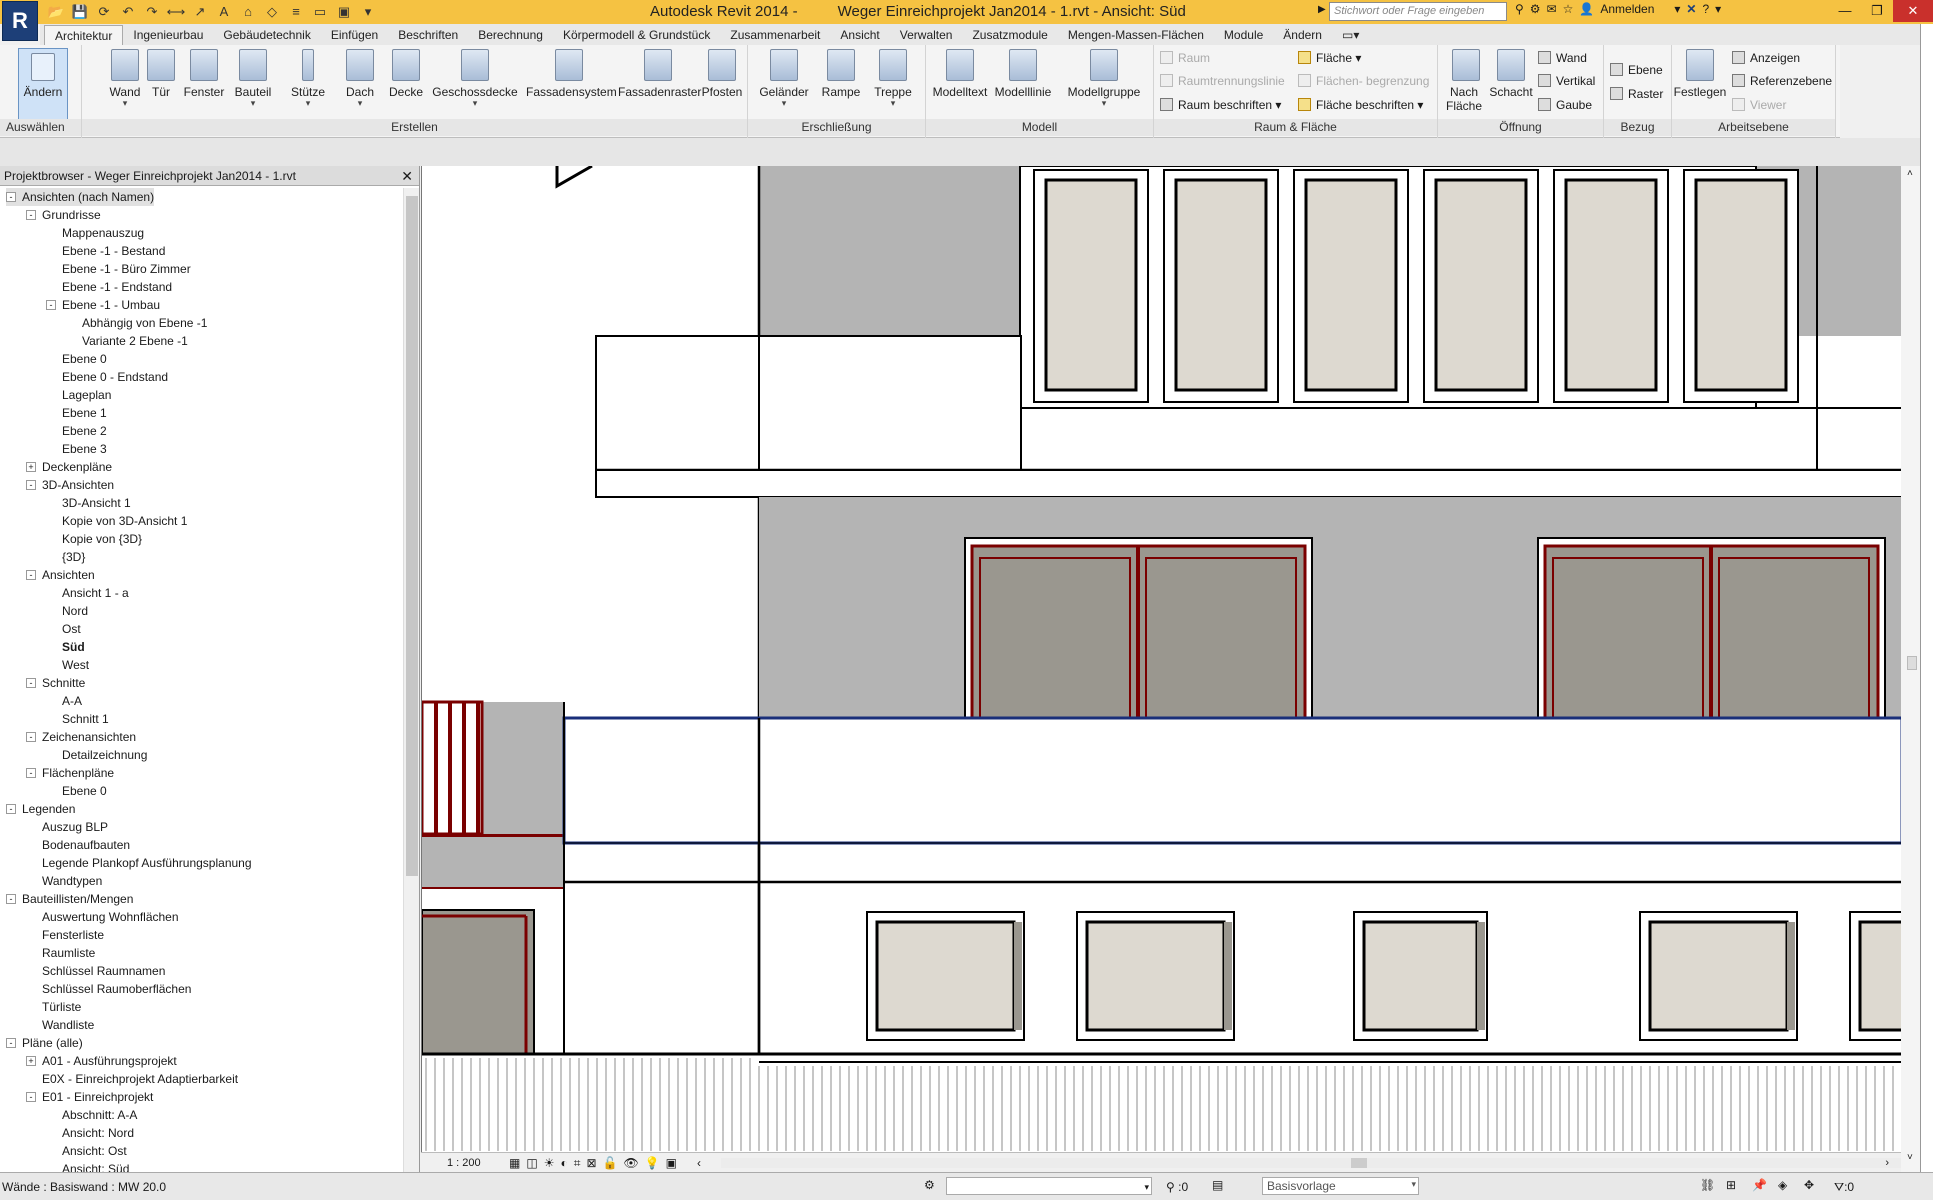 The width and height of the screenshot is (1933, 1200). Describe the element at coordinates (75, 665) in the screenshot. I see `tree-item: West` at that location.